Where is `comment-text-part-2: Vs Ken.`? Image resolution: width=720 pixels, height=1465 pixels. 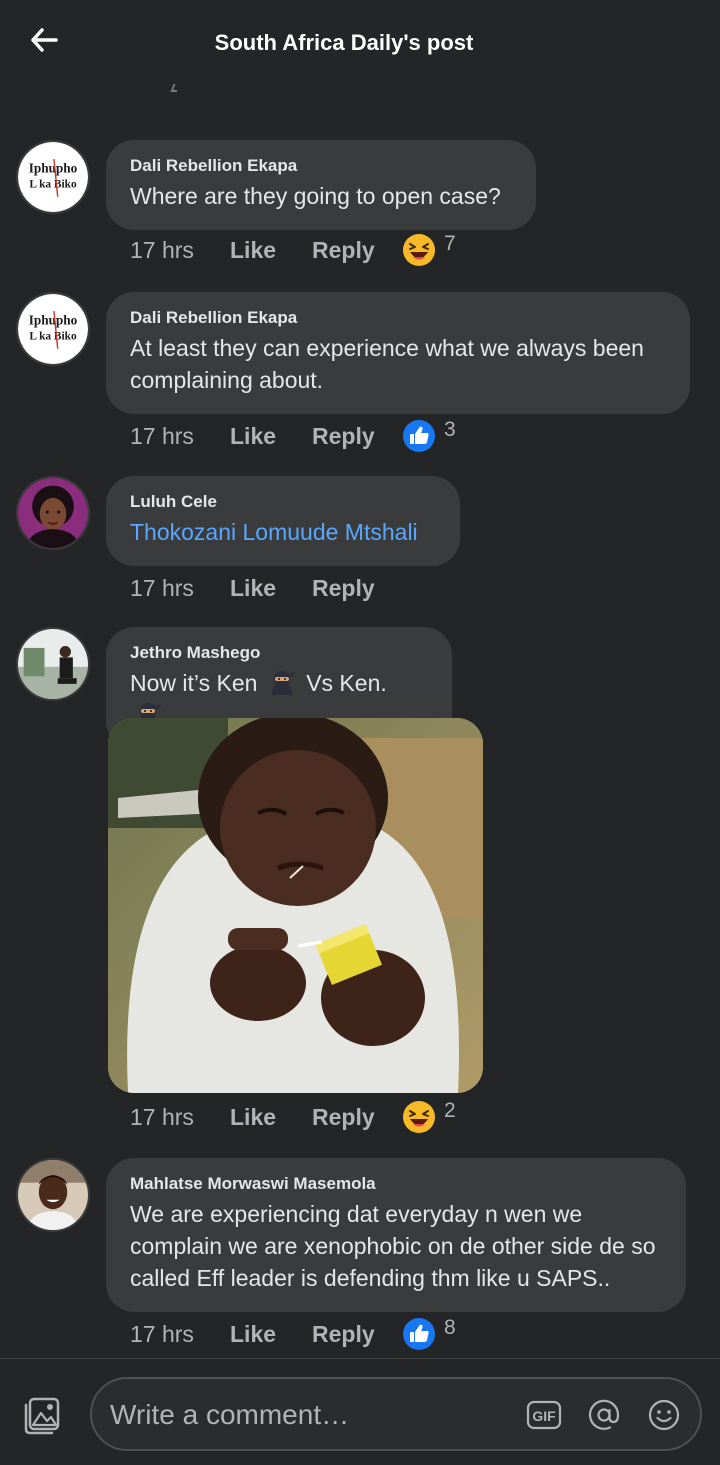 comment-text-part-2: Vs Ken. is located at coordinates (346, 683).